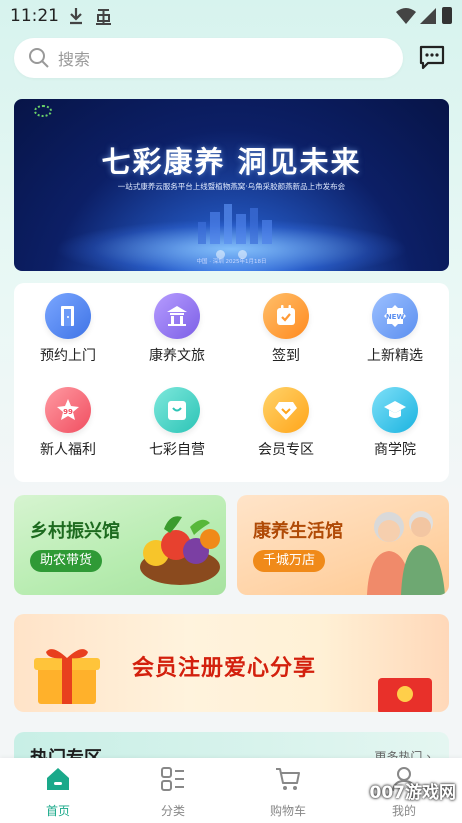  Describe the element at coordinates (413, 793) in the screenshot. I see `site-watermark: 007游戏网` at that location.